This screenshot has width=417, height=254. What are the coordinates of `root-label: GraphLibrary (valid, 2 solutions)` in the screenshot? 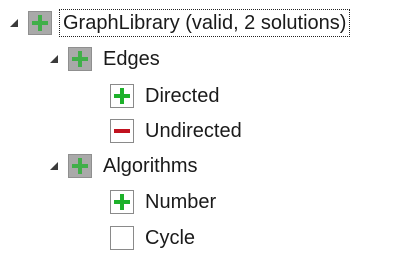 It's located at (204, 23).